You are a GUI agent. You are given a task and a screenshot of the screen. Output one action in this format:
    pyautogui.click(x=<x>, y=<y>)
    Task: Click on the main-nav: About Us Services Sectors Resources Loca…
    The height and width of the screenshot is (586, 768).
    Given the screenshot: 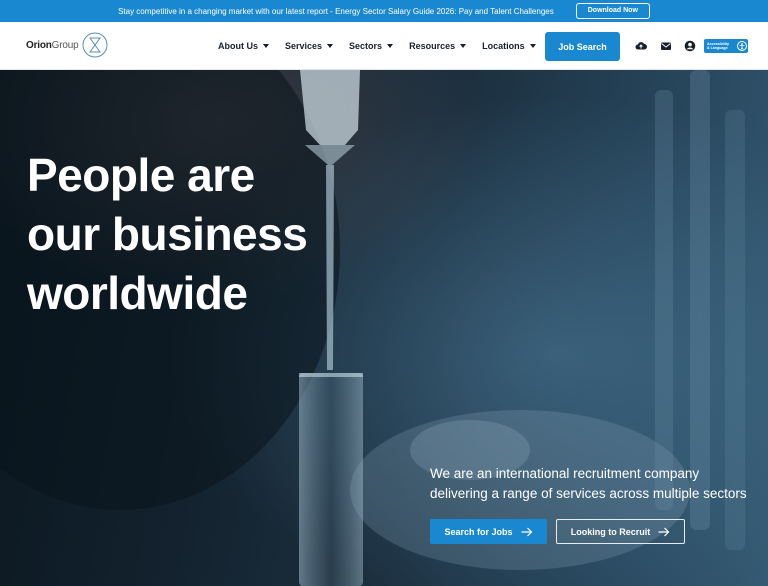 What is the action you would take?
    pyautogui.click(x=385, y=46)
    